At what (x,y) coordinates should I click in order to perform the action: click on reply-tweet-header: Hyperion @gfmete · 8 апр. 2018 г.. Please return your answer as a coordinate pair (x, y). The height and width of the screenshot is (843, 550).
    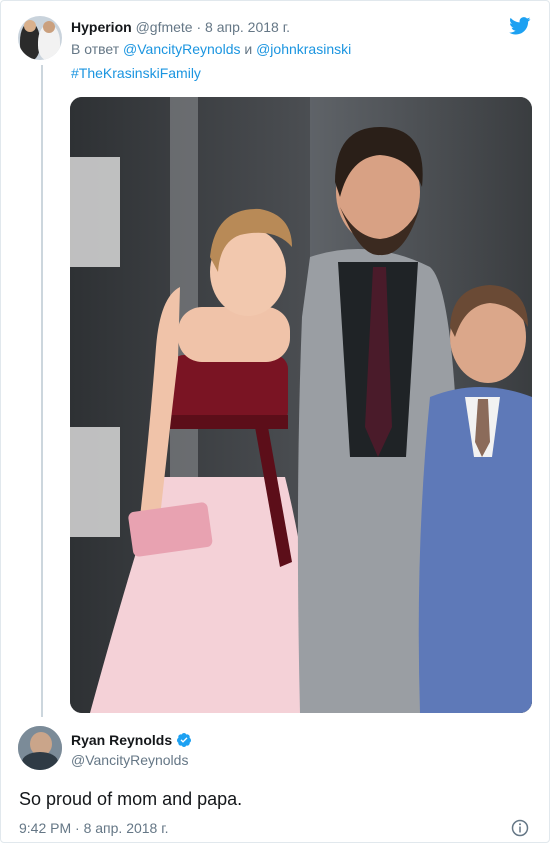
    Looking at the image, I should click on (180, 27).